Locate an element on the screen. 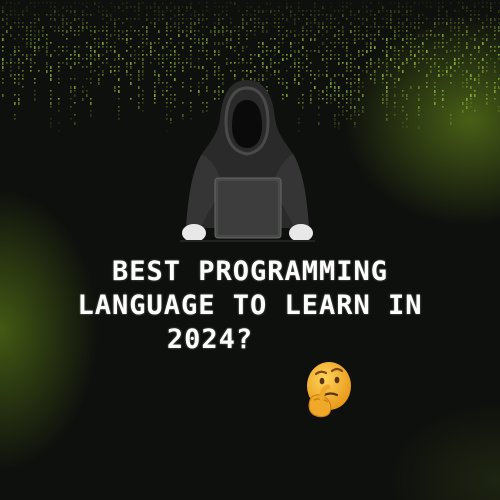 This screenshot has height=500, width=500. headline-line-1: BEST PROGRAMMING is located at coordinates (250, 271).